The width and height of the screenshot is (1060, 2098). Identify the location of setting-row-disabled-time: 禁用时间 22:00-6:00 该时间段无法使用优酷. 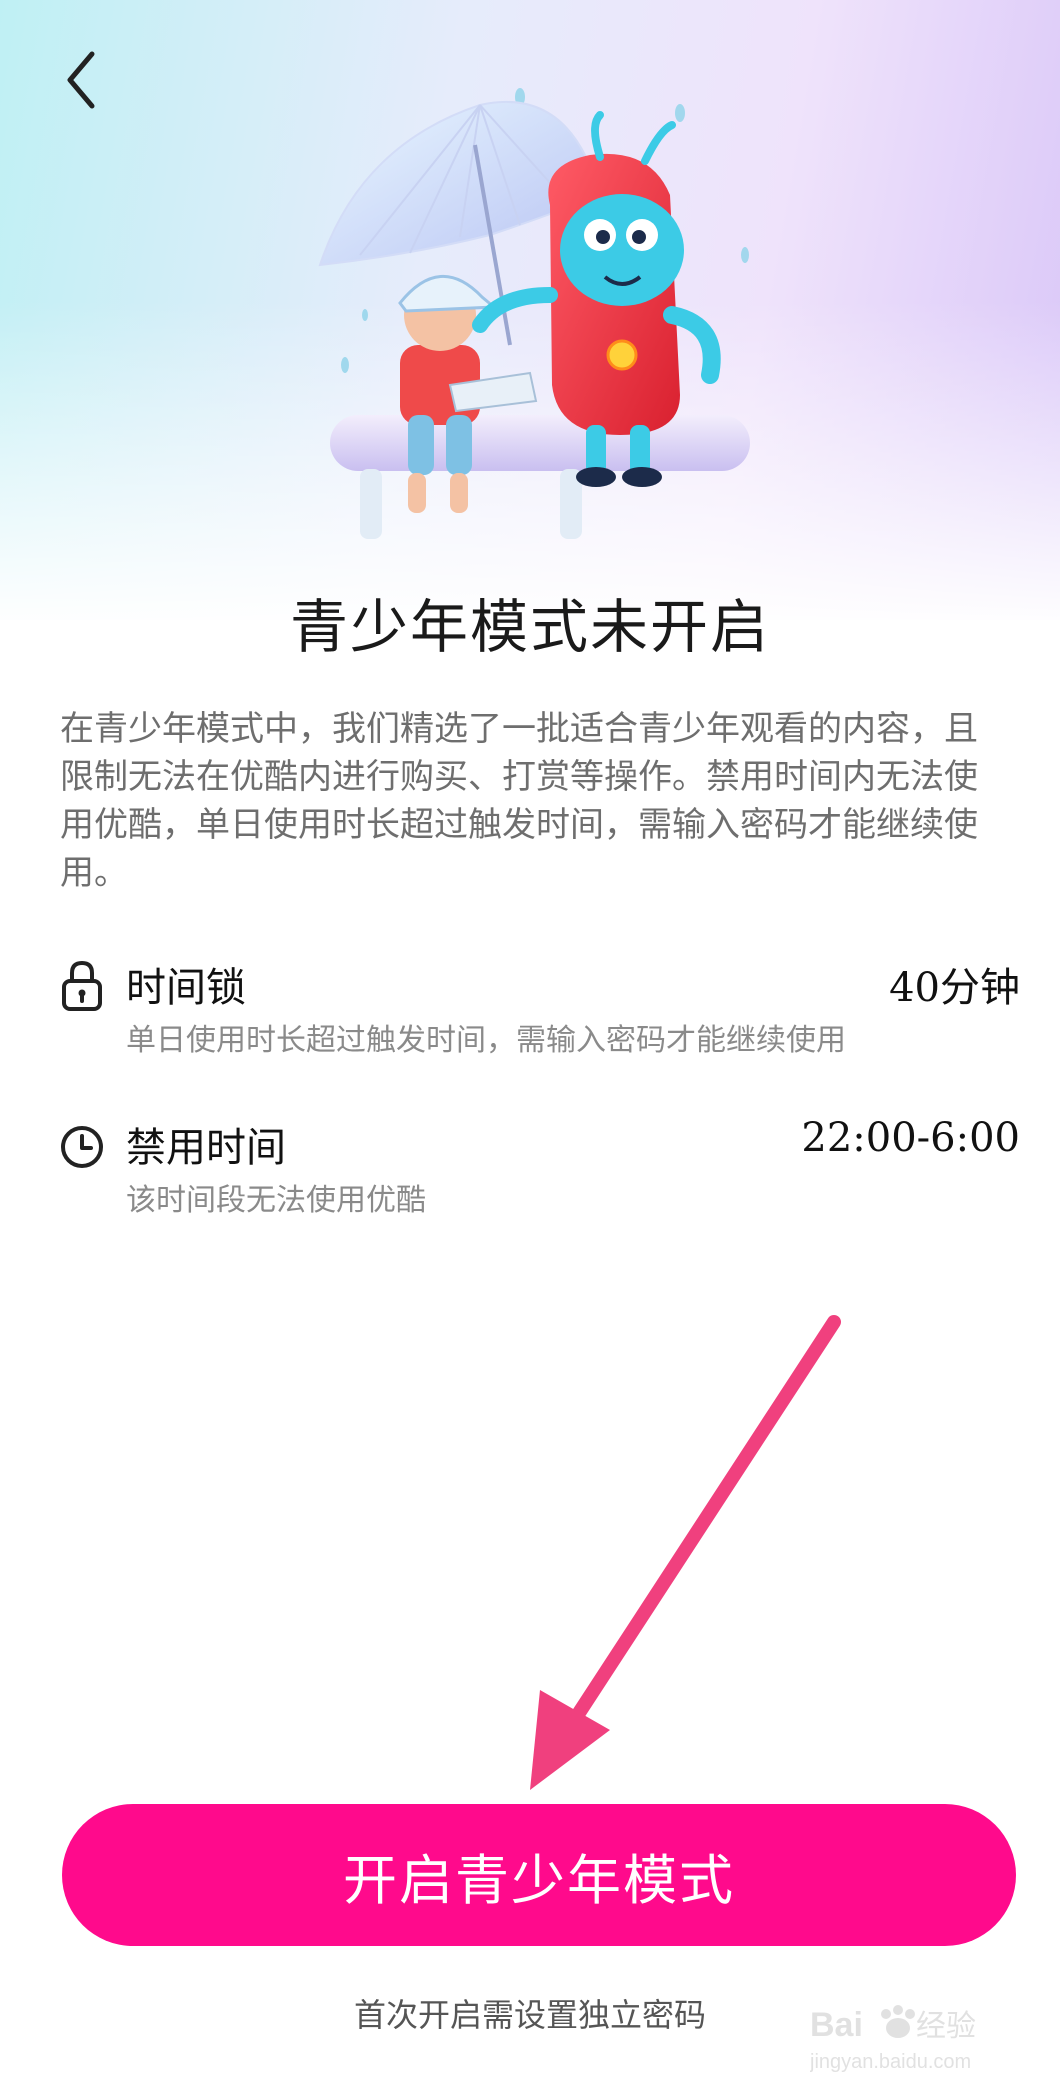
(540, 1175).